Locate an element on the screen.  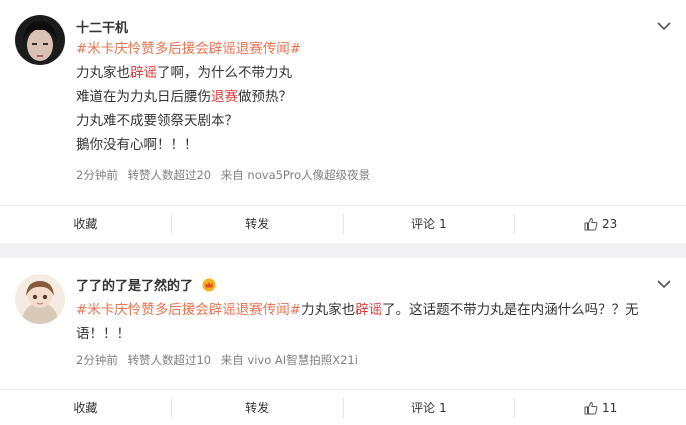
content-line: 力丸难不成要领祭天剧本？ is located at coordinates (188, 121).